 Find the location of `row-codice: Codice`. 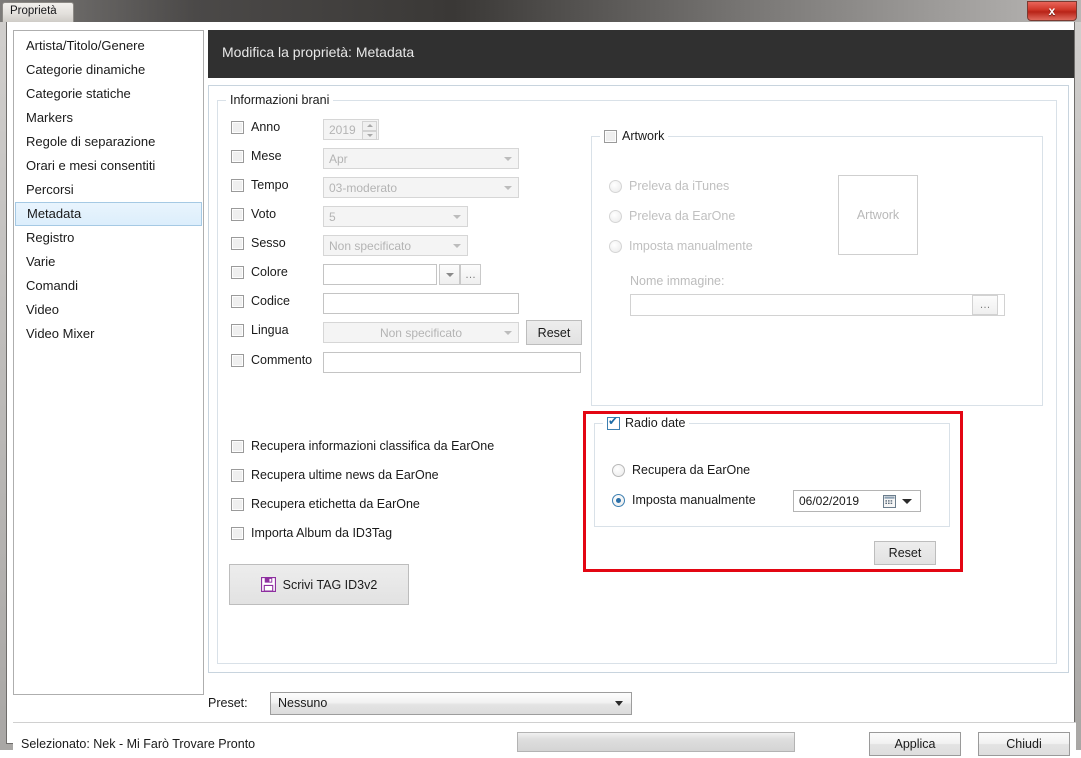

row-codice: Codice is located at coordinates (260, 301).